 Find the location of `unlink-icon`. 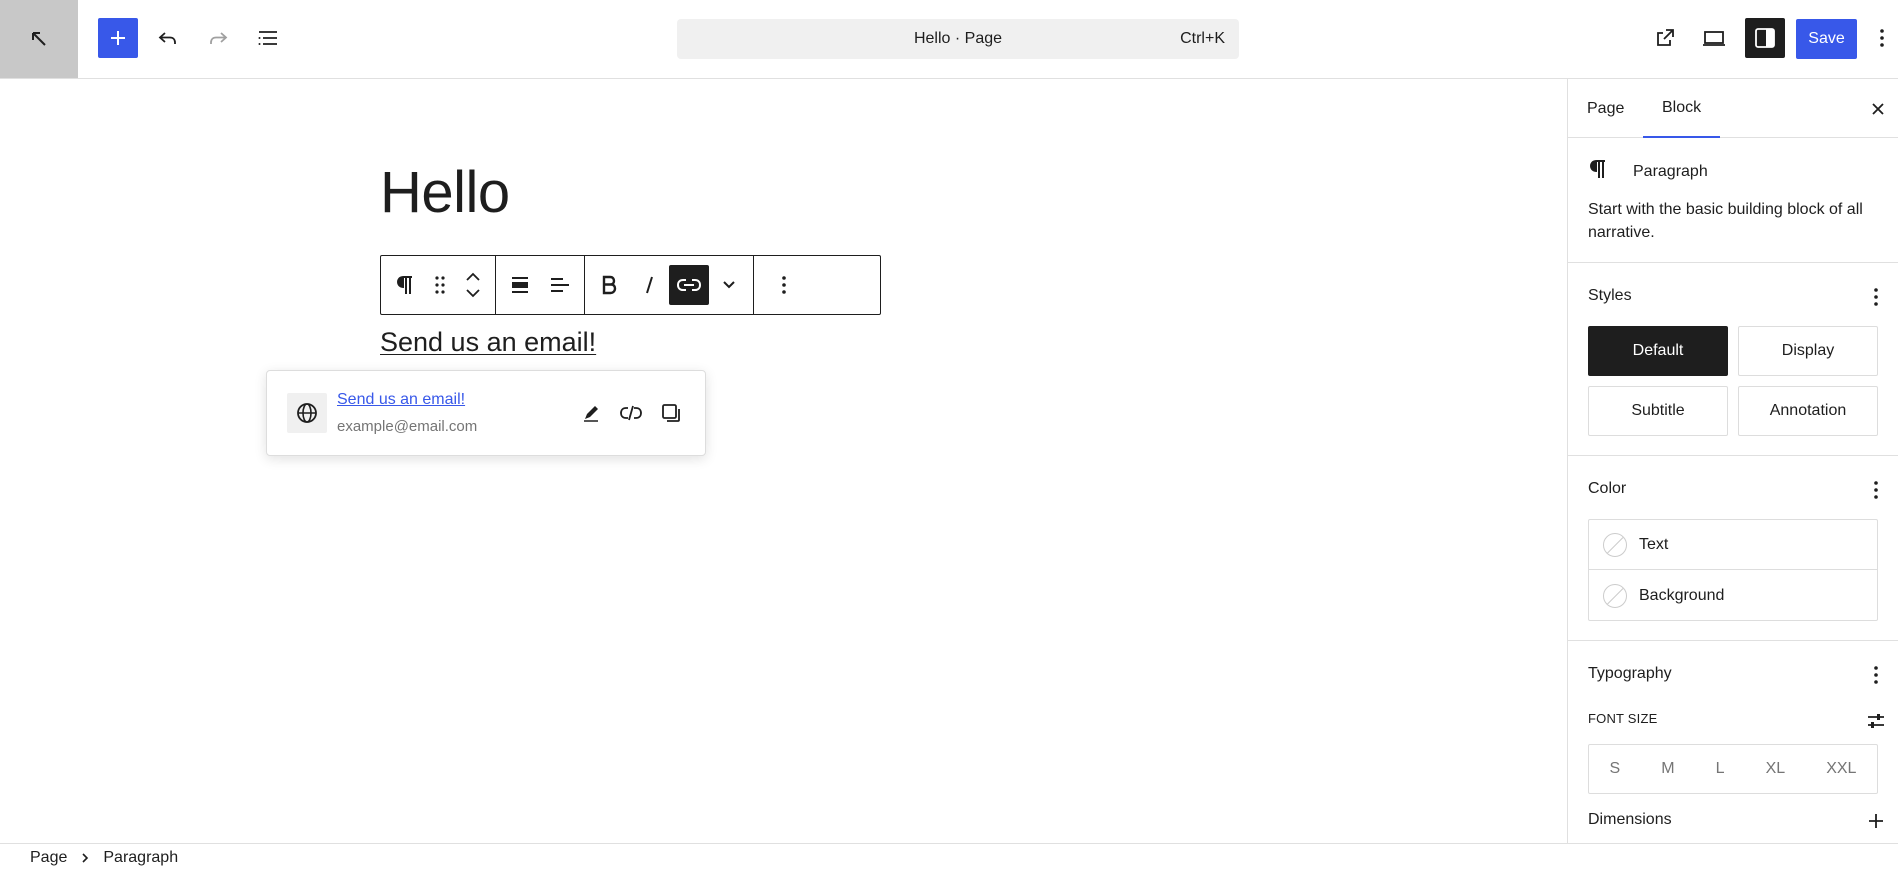

unlink-icon is located at coordinates (631, 413).